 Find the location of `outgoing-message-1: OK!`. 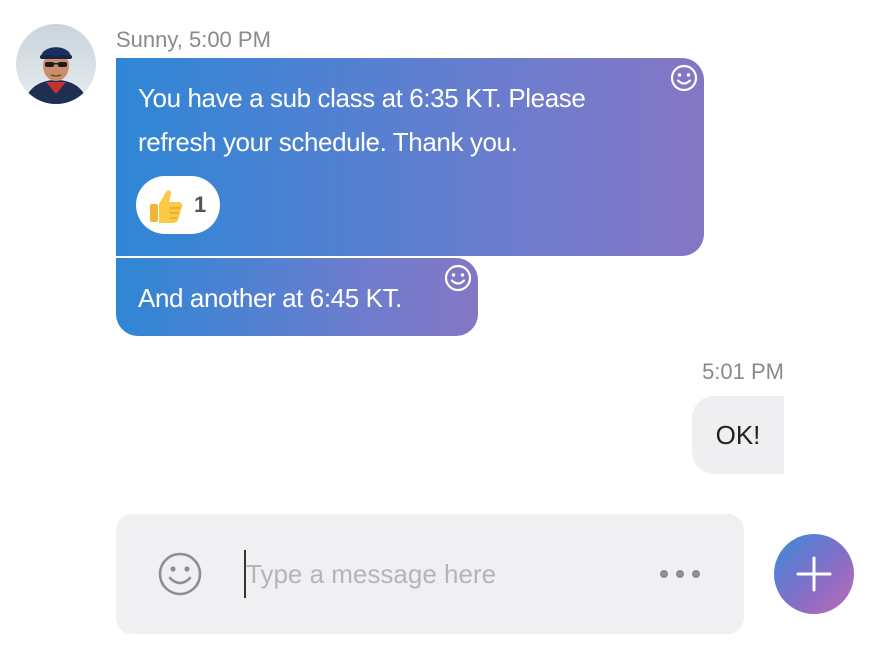

outgoing-message-1: OK! is located at coordinates (738, 435).